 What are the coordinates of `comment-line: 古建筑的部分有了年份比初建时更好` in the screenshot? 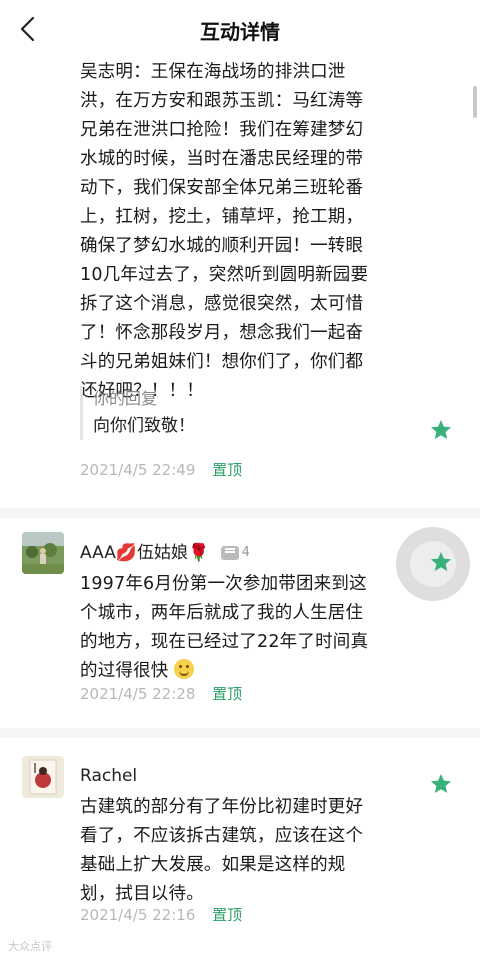 It's located at (222, 807).